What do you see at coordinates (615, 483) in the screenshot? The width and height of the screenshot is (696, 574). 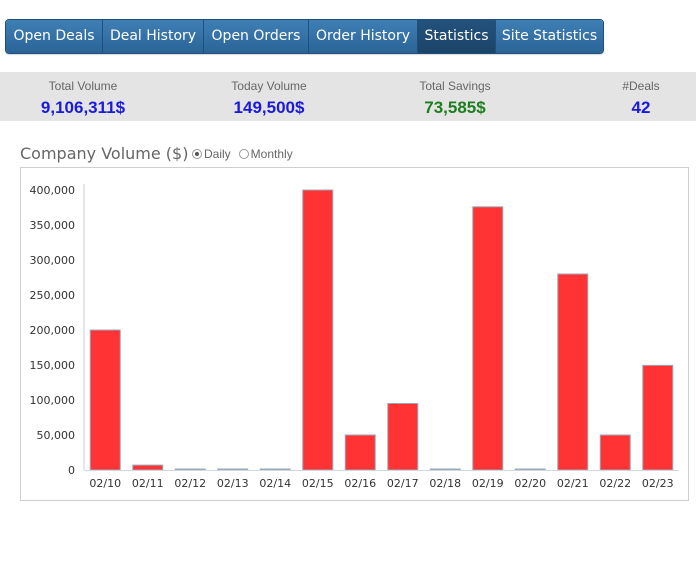 I see `x-tick-label: 02/22` at bounding box center [615, 483].